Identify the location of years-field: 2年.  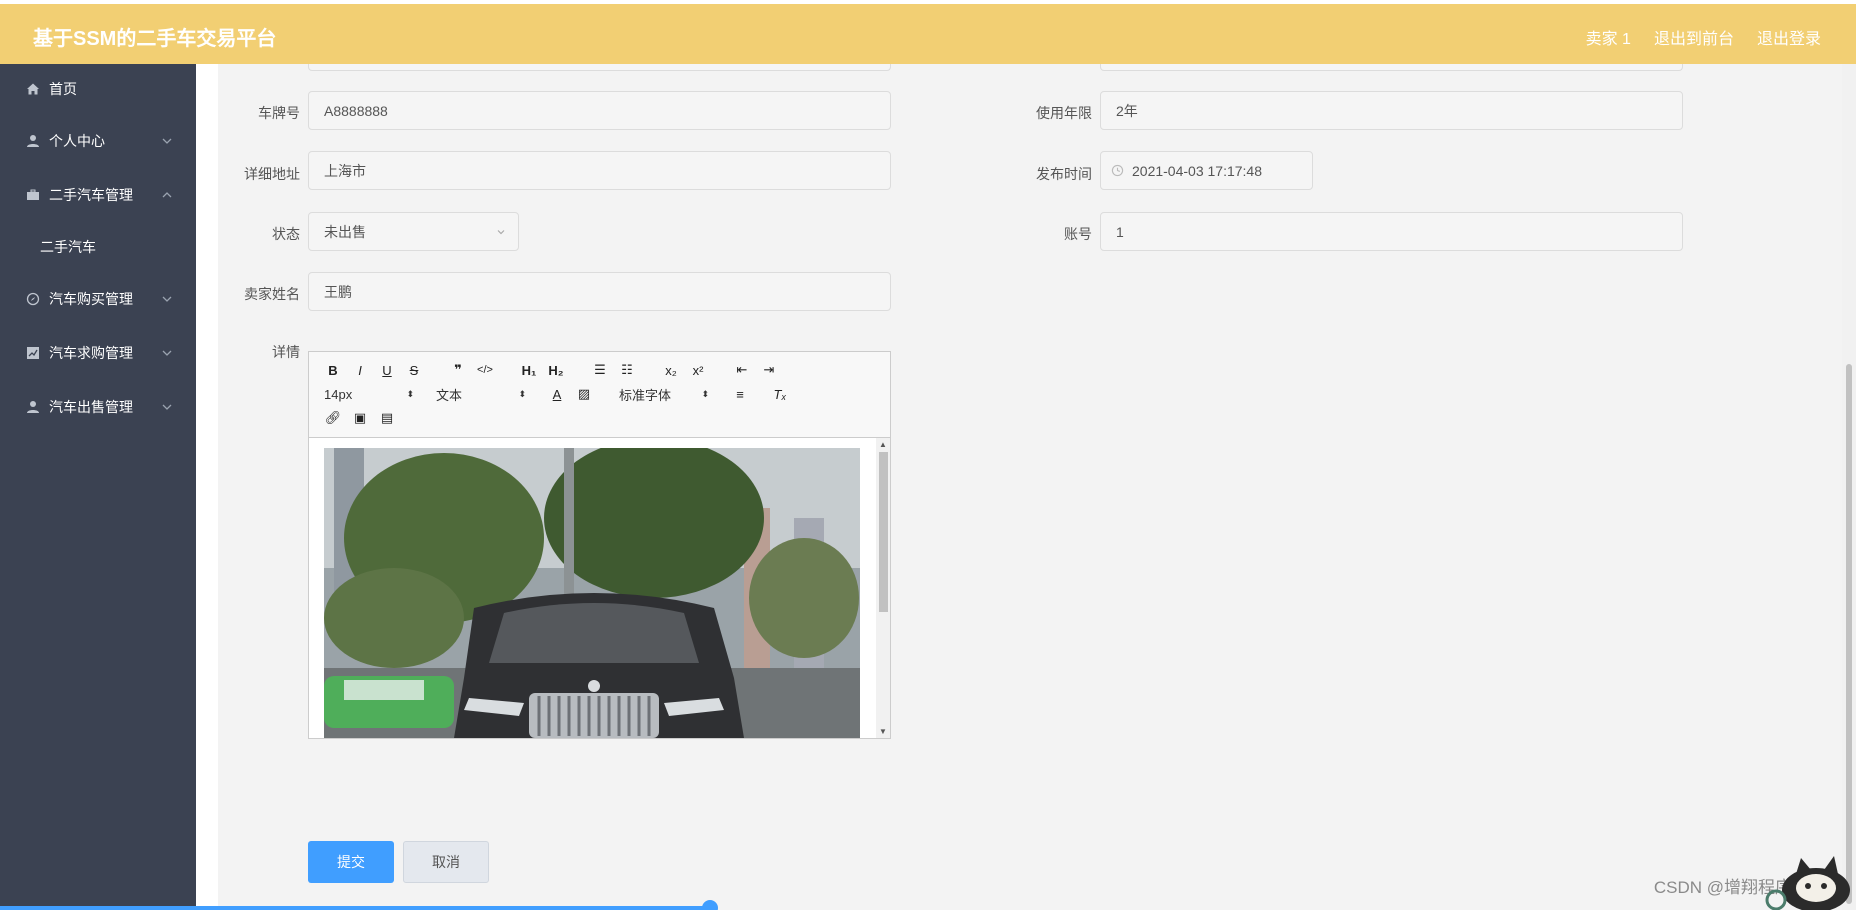
(1391, 110).